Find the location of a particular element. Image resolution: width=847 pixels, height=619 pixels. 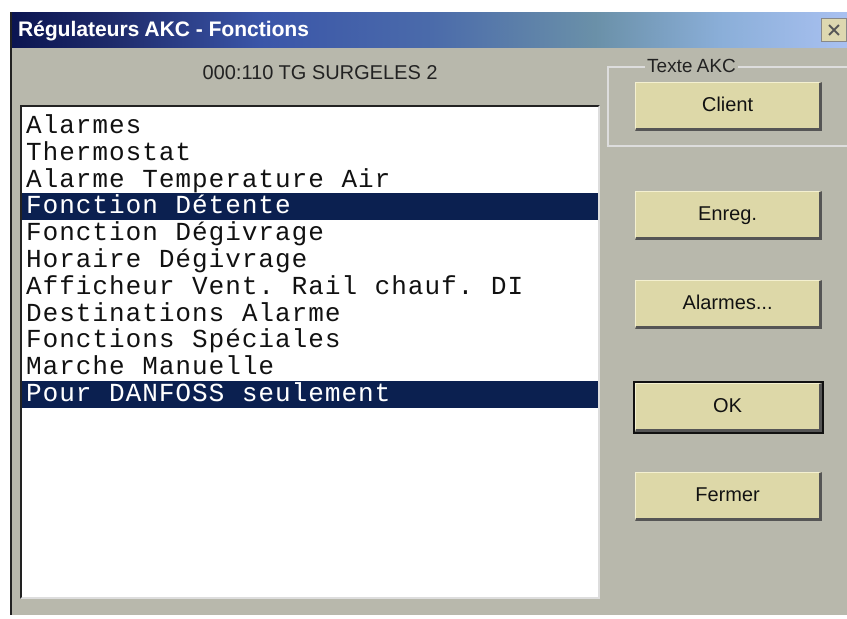

group-title: Texte AKC is located at coordinates (691, 67).